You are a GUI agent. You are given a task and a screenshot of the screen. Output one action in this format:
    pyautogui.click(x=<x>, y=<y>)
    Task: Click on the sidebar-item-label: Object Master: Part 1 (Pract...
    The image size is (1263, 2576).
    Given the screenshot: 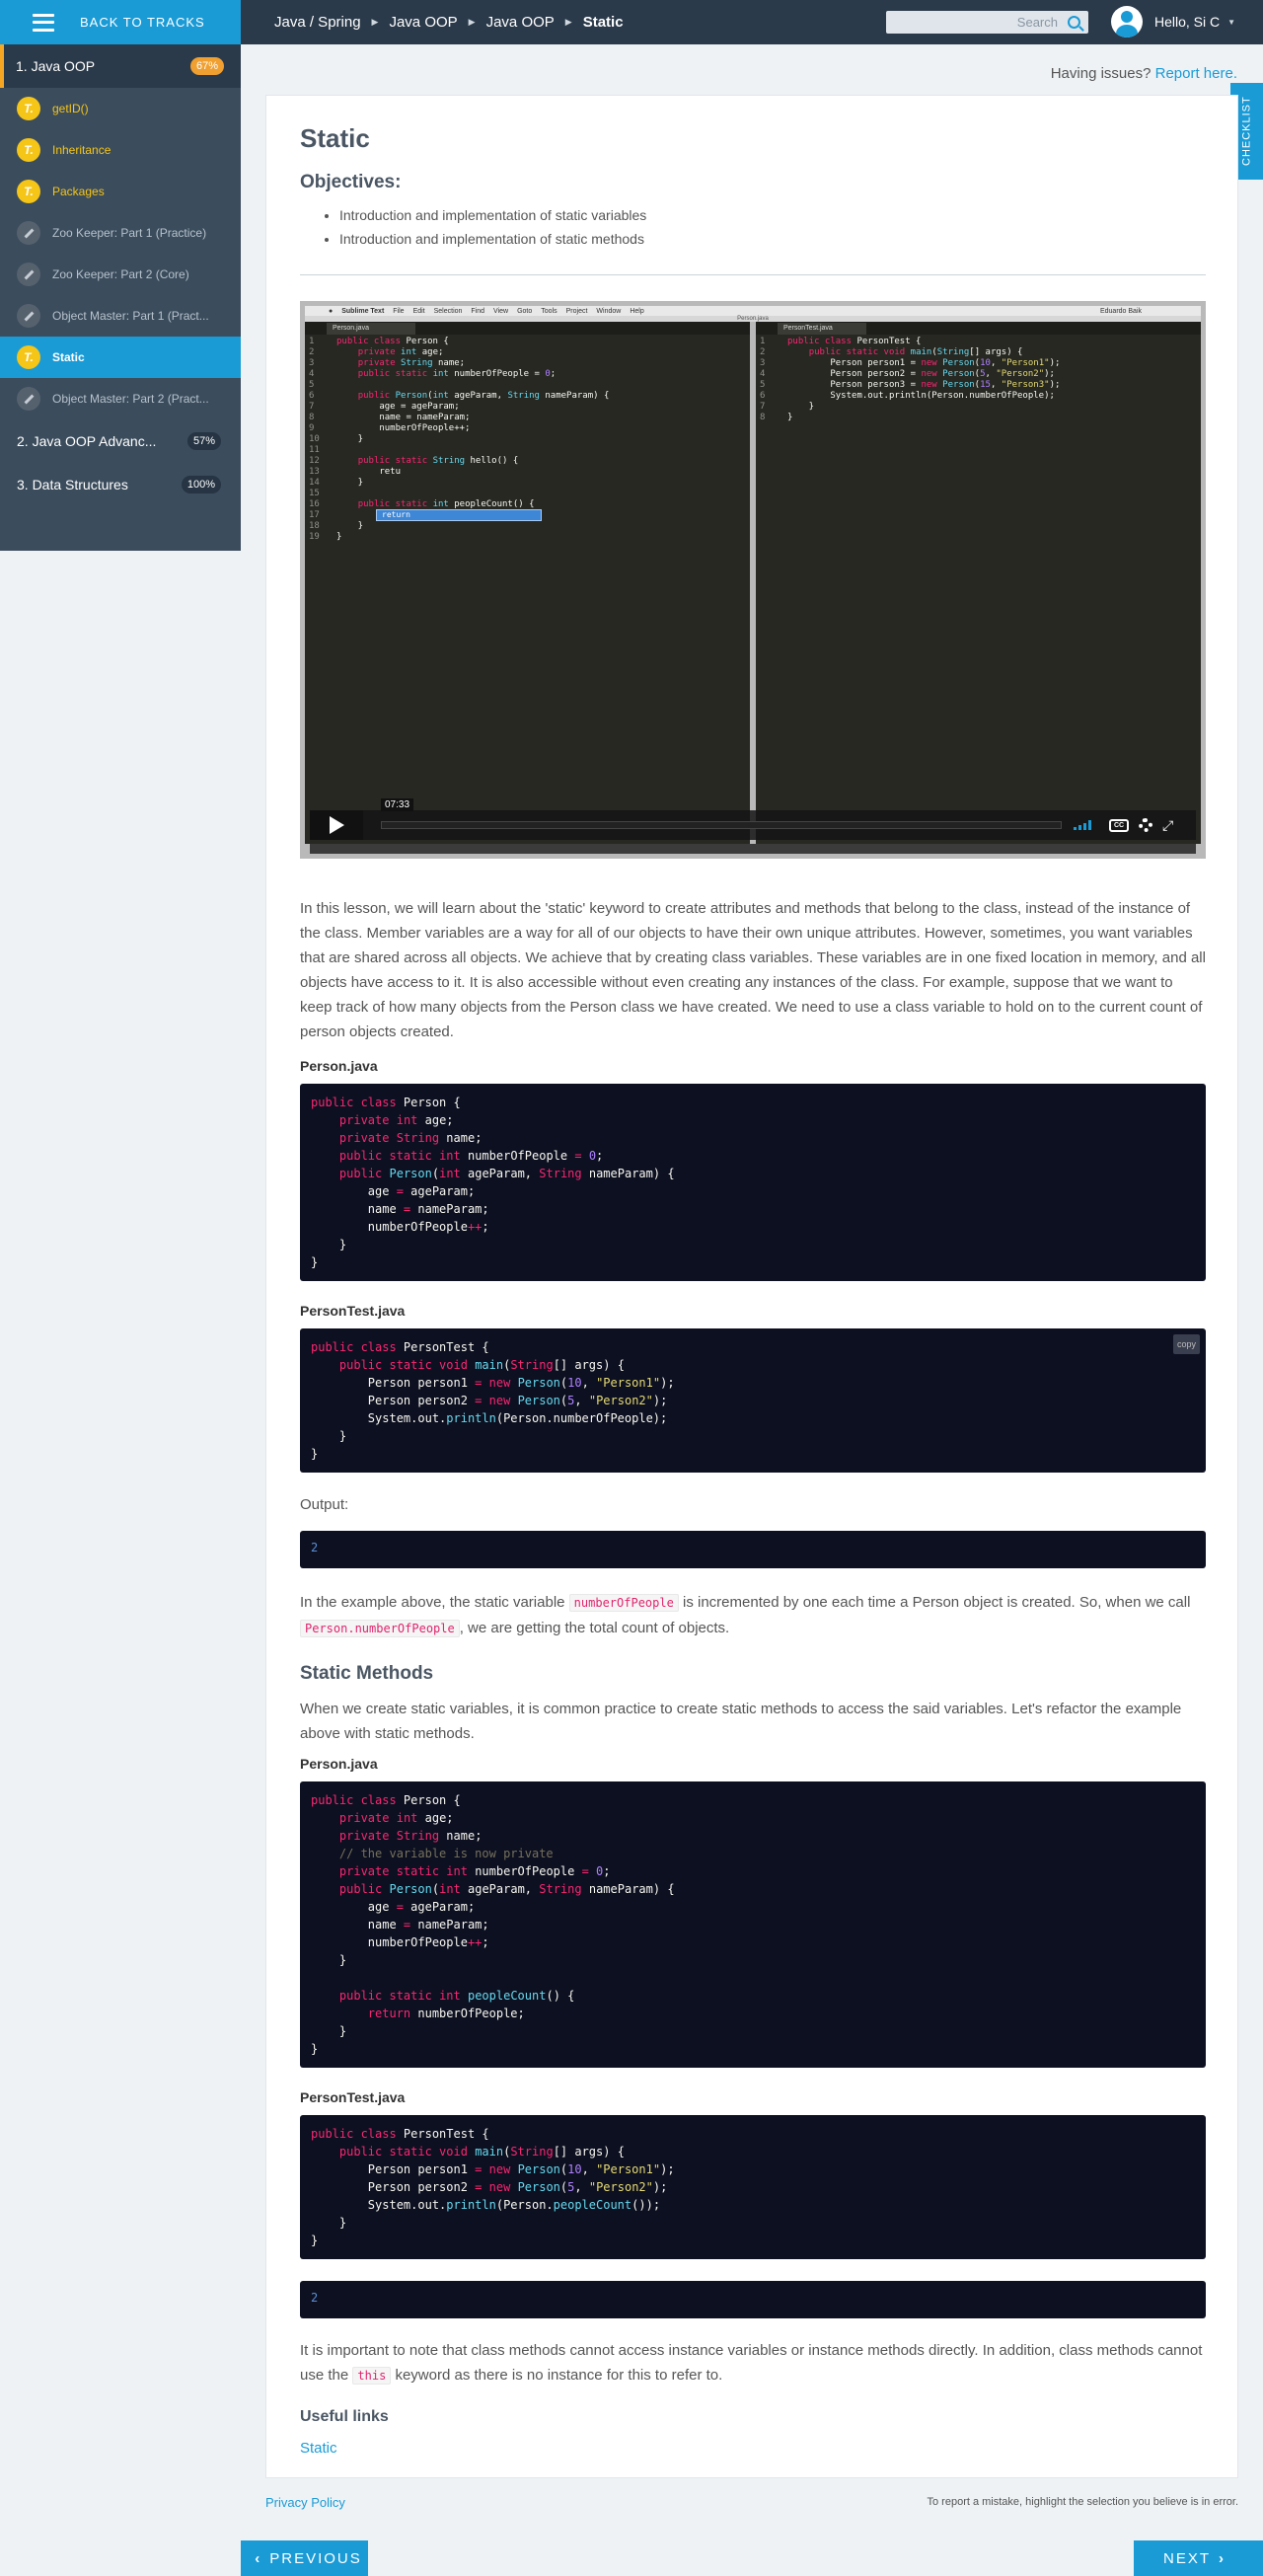 What is the action you would take?
    pyautogui.click(x=130, y=316)
    